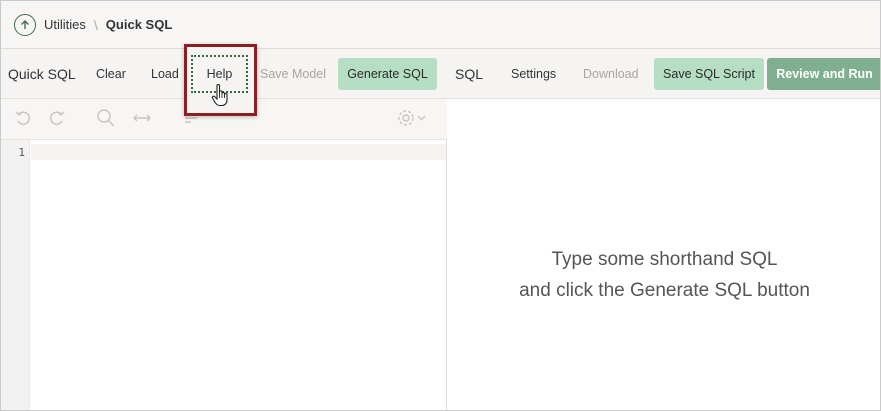 This screenshot has height=411, width=881. What do you see at coordinates (823, 74) in the screenshot?
I see `review-and-run-button: Review and Run` at bounding box center [823, 74].